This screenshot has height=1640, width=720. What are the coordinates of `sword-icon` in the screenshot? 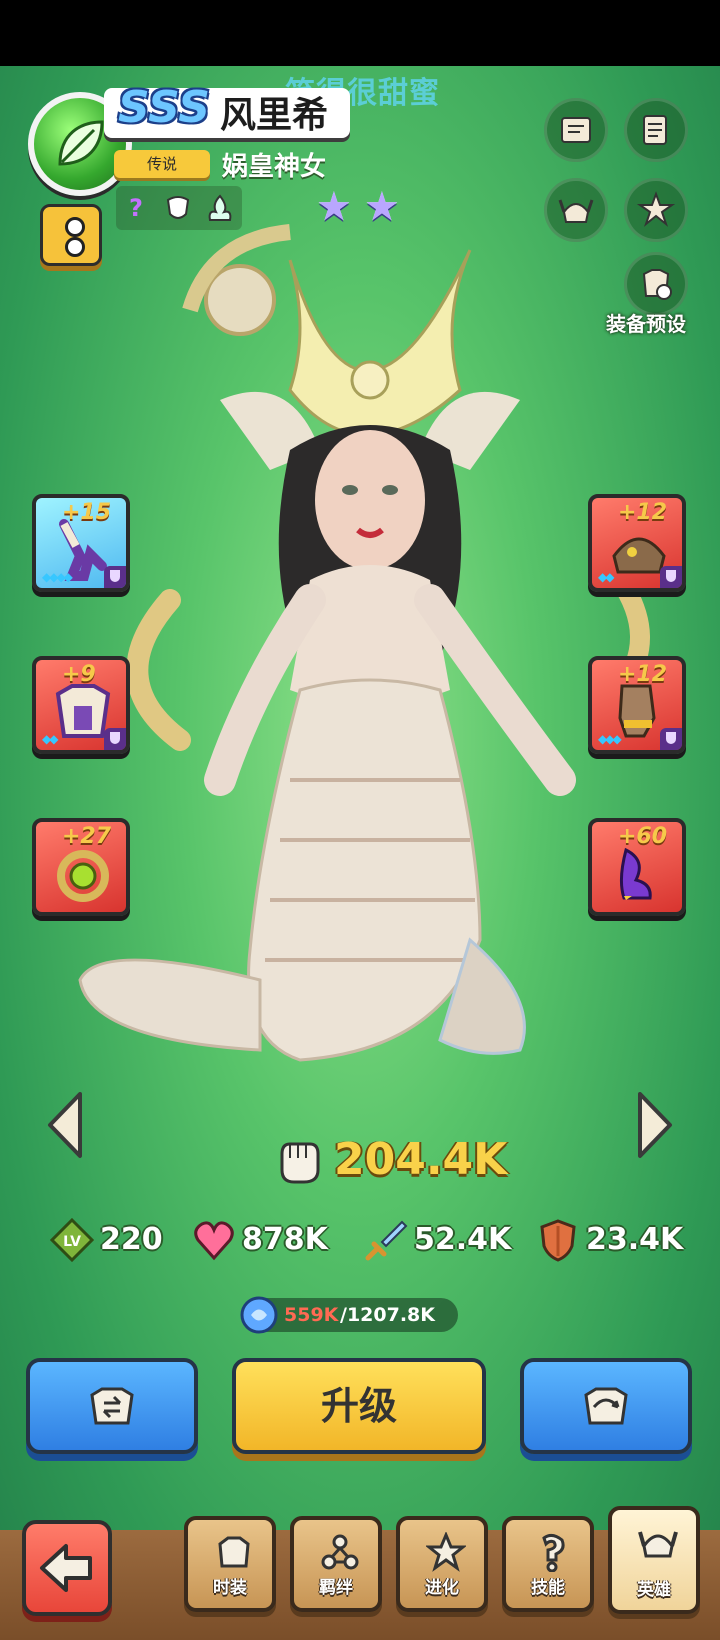 It's located at (386, 1240).